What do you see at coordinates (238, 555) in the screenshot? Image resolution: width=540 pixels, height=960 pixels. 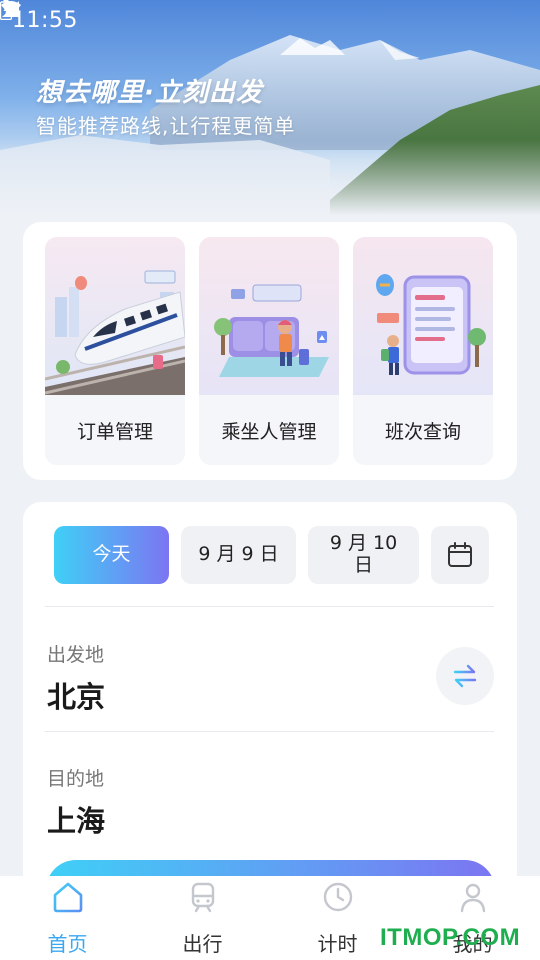 I see `date-sep-9-chip: 9 月 9 日` at bounding box center [238, 555].